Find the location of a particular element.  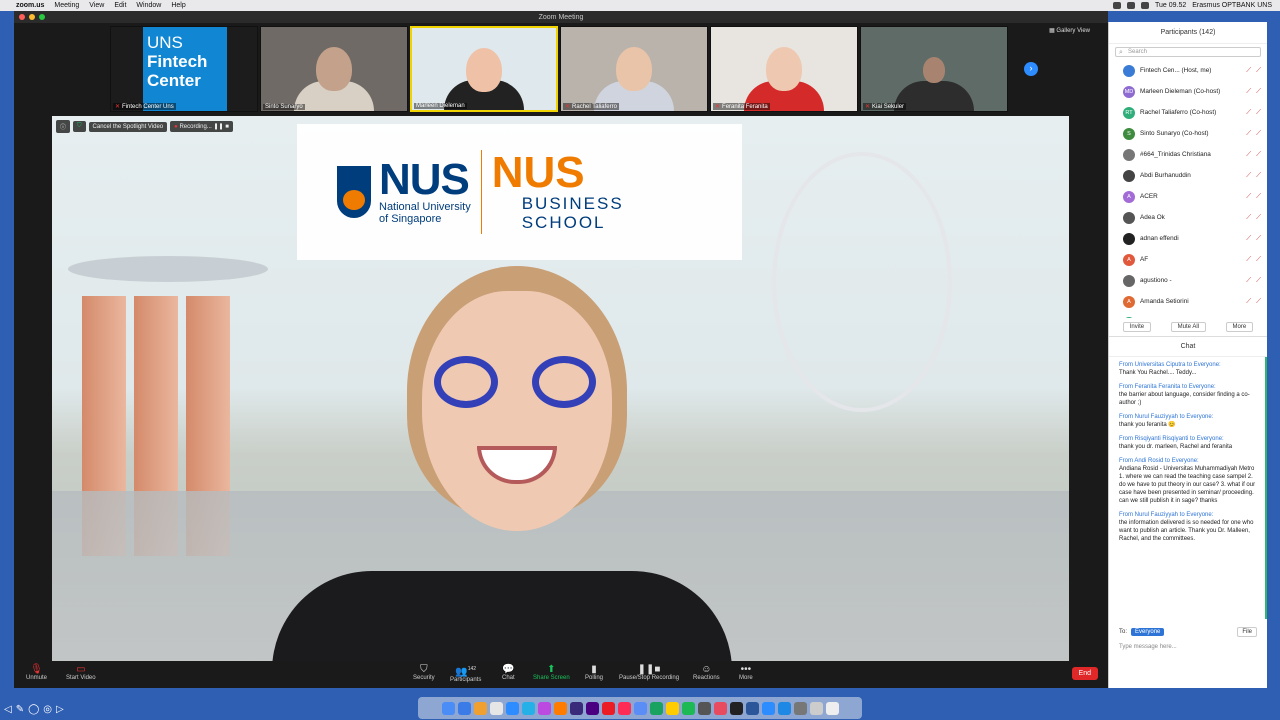

participant-row: #664_Trinidas Christiana ⟋ ⟋ is located at coordinates (1188, 154).